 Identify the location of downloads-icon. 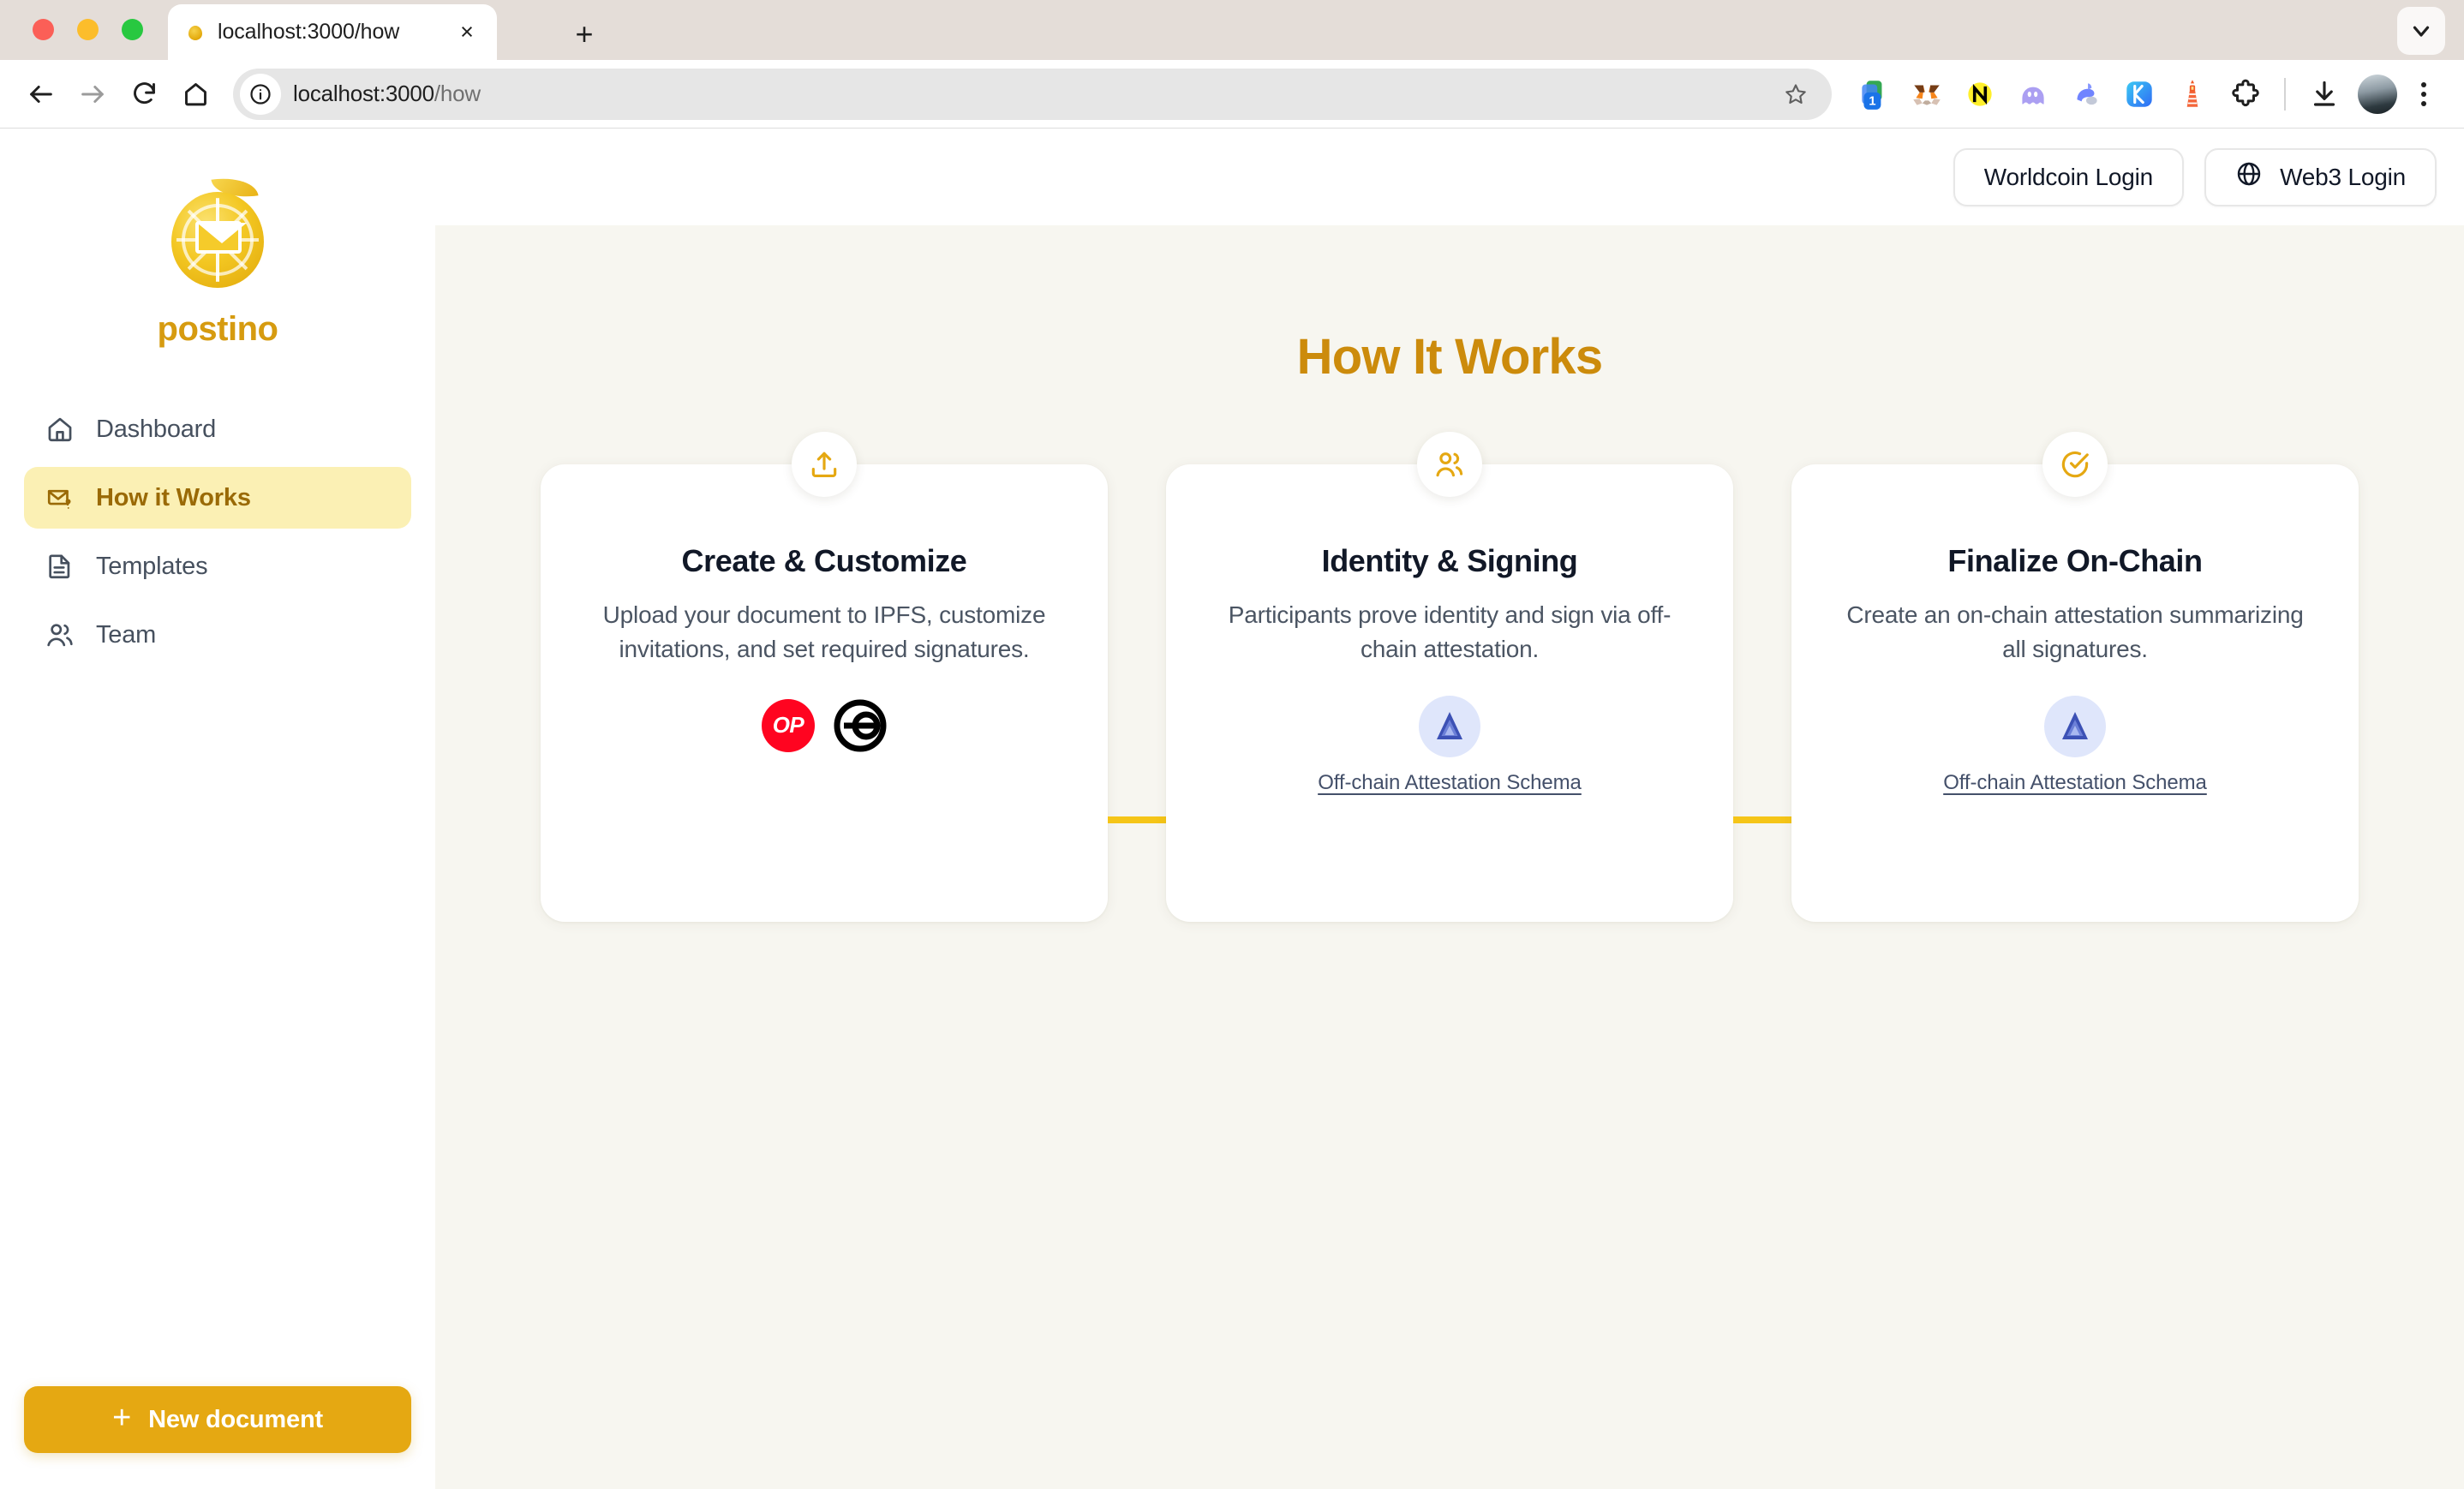
(2324, 94).